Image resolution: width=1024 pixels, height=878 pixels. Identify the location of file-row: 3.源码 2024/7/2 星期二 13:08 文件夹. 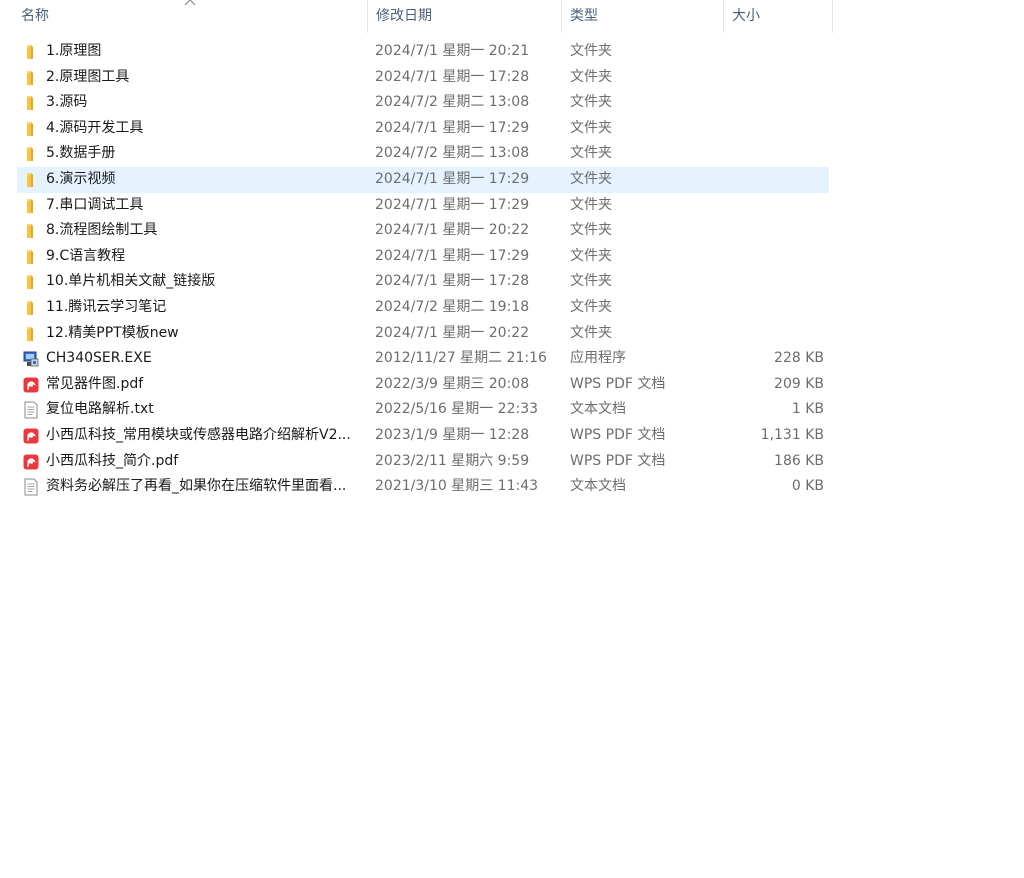
(423, 103).